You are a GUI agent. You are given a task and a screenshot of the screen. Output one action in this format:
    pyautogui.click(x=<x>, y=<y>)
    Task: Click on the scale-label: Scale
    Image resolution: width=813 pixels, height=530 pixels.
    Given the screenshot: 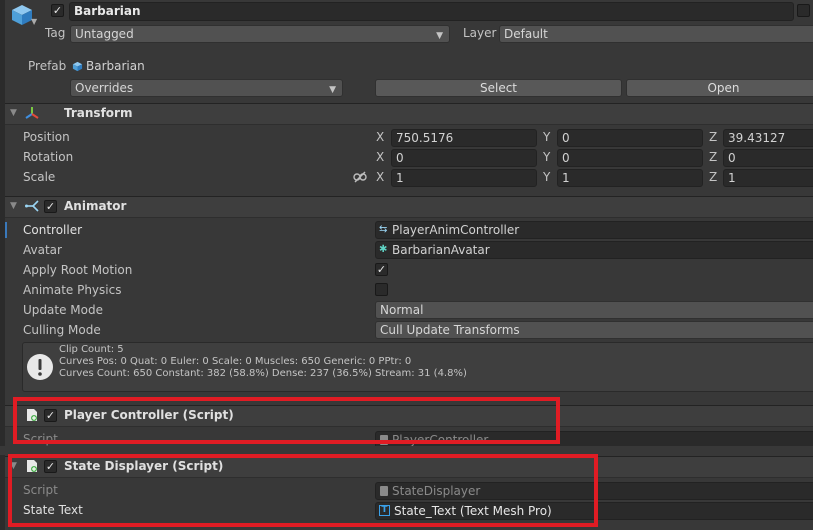 What is the action you would take?
    pyautogui.click(x=39, y=177)
    